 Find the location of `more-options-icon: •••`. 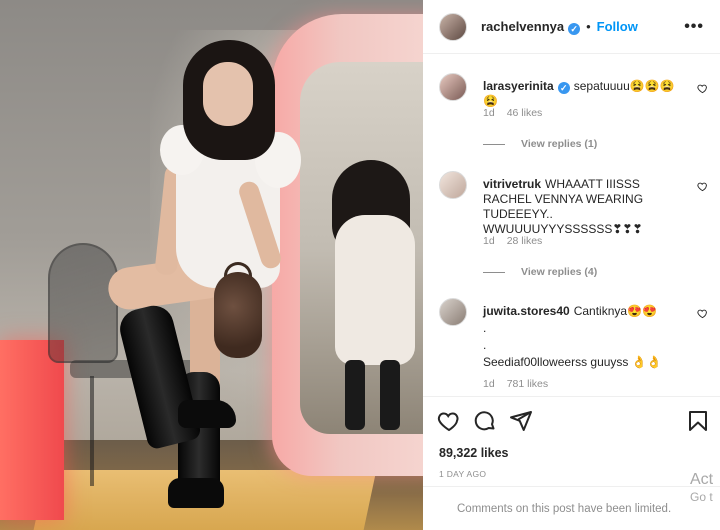

more-options-icon: ••• is located at coordinates (694, 27).